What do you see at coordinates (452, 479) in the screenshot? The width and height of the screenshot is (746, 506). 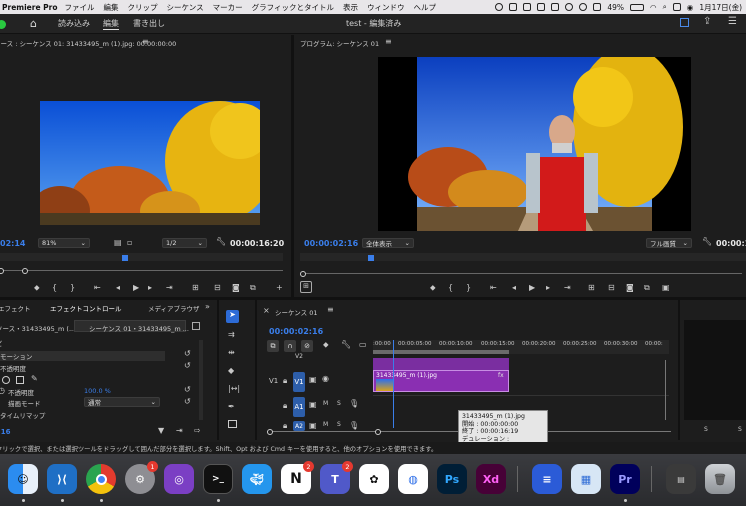 I see `photoshop-icon: Ps` at bounding box center [452, 479].